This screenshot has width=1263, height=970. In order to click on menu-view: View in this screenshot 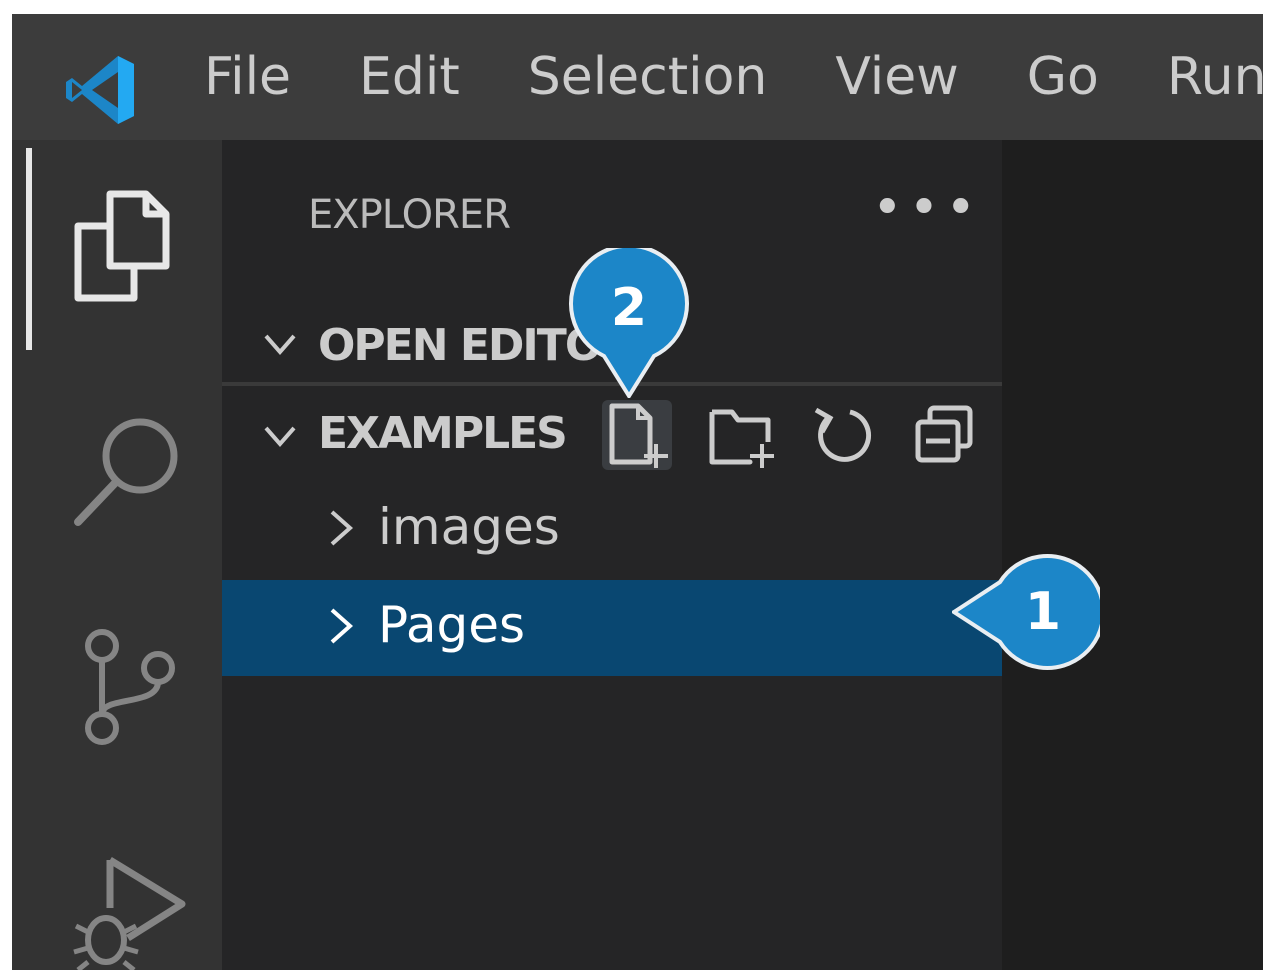, I will do `click(896, 77)`.